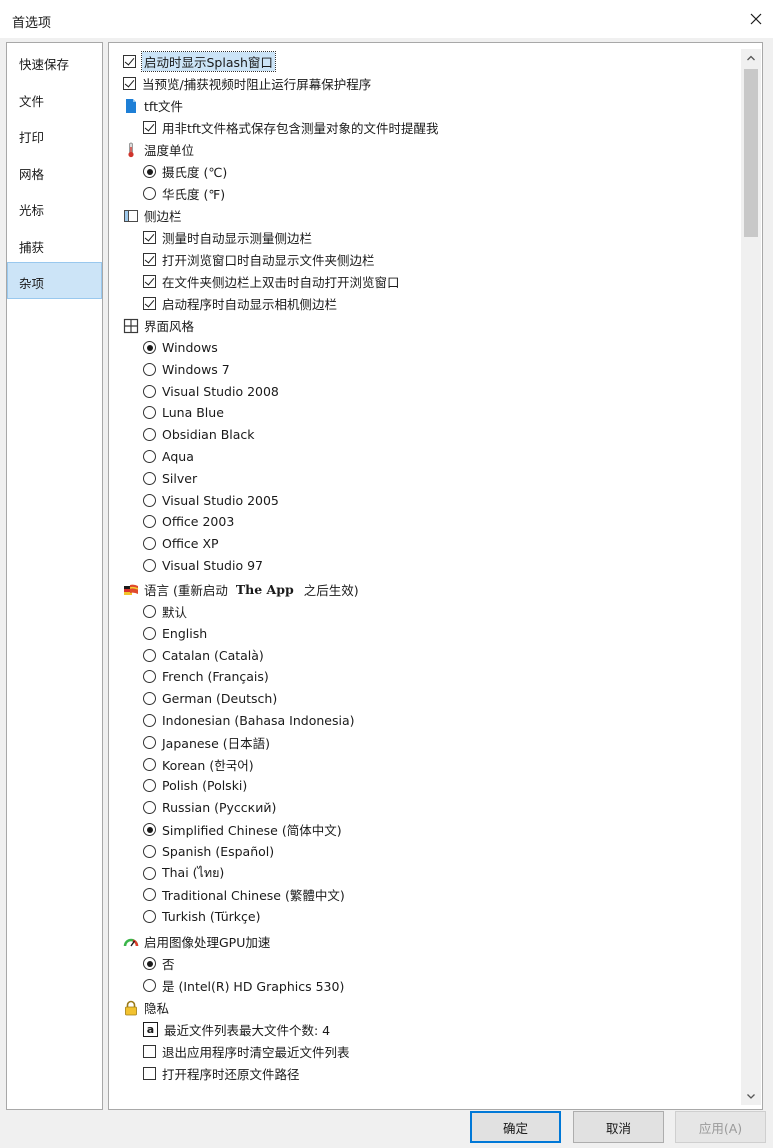  What do you see at coordinates (185, 171) in the screenshot?
I see `radio-celsius: 摄氏度 (℃)` at bounding box center [185, 171].